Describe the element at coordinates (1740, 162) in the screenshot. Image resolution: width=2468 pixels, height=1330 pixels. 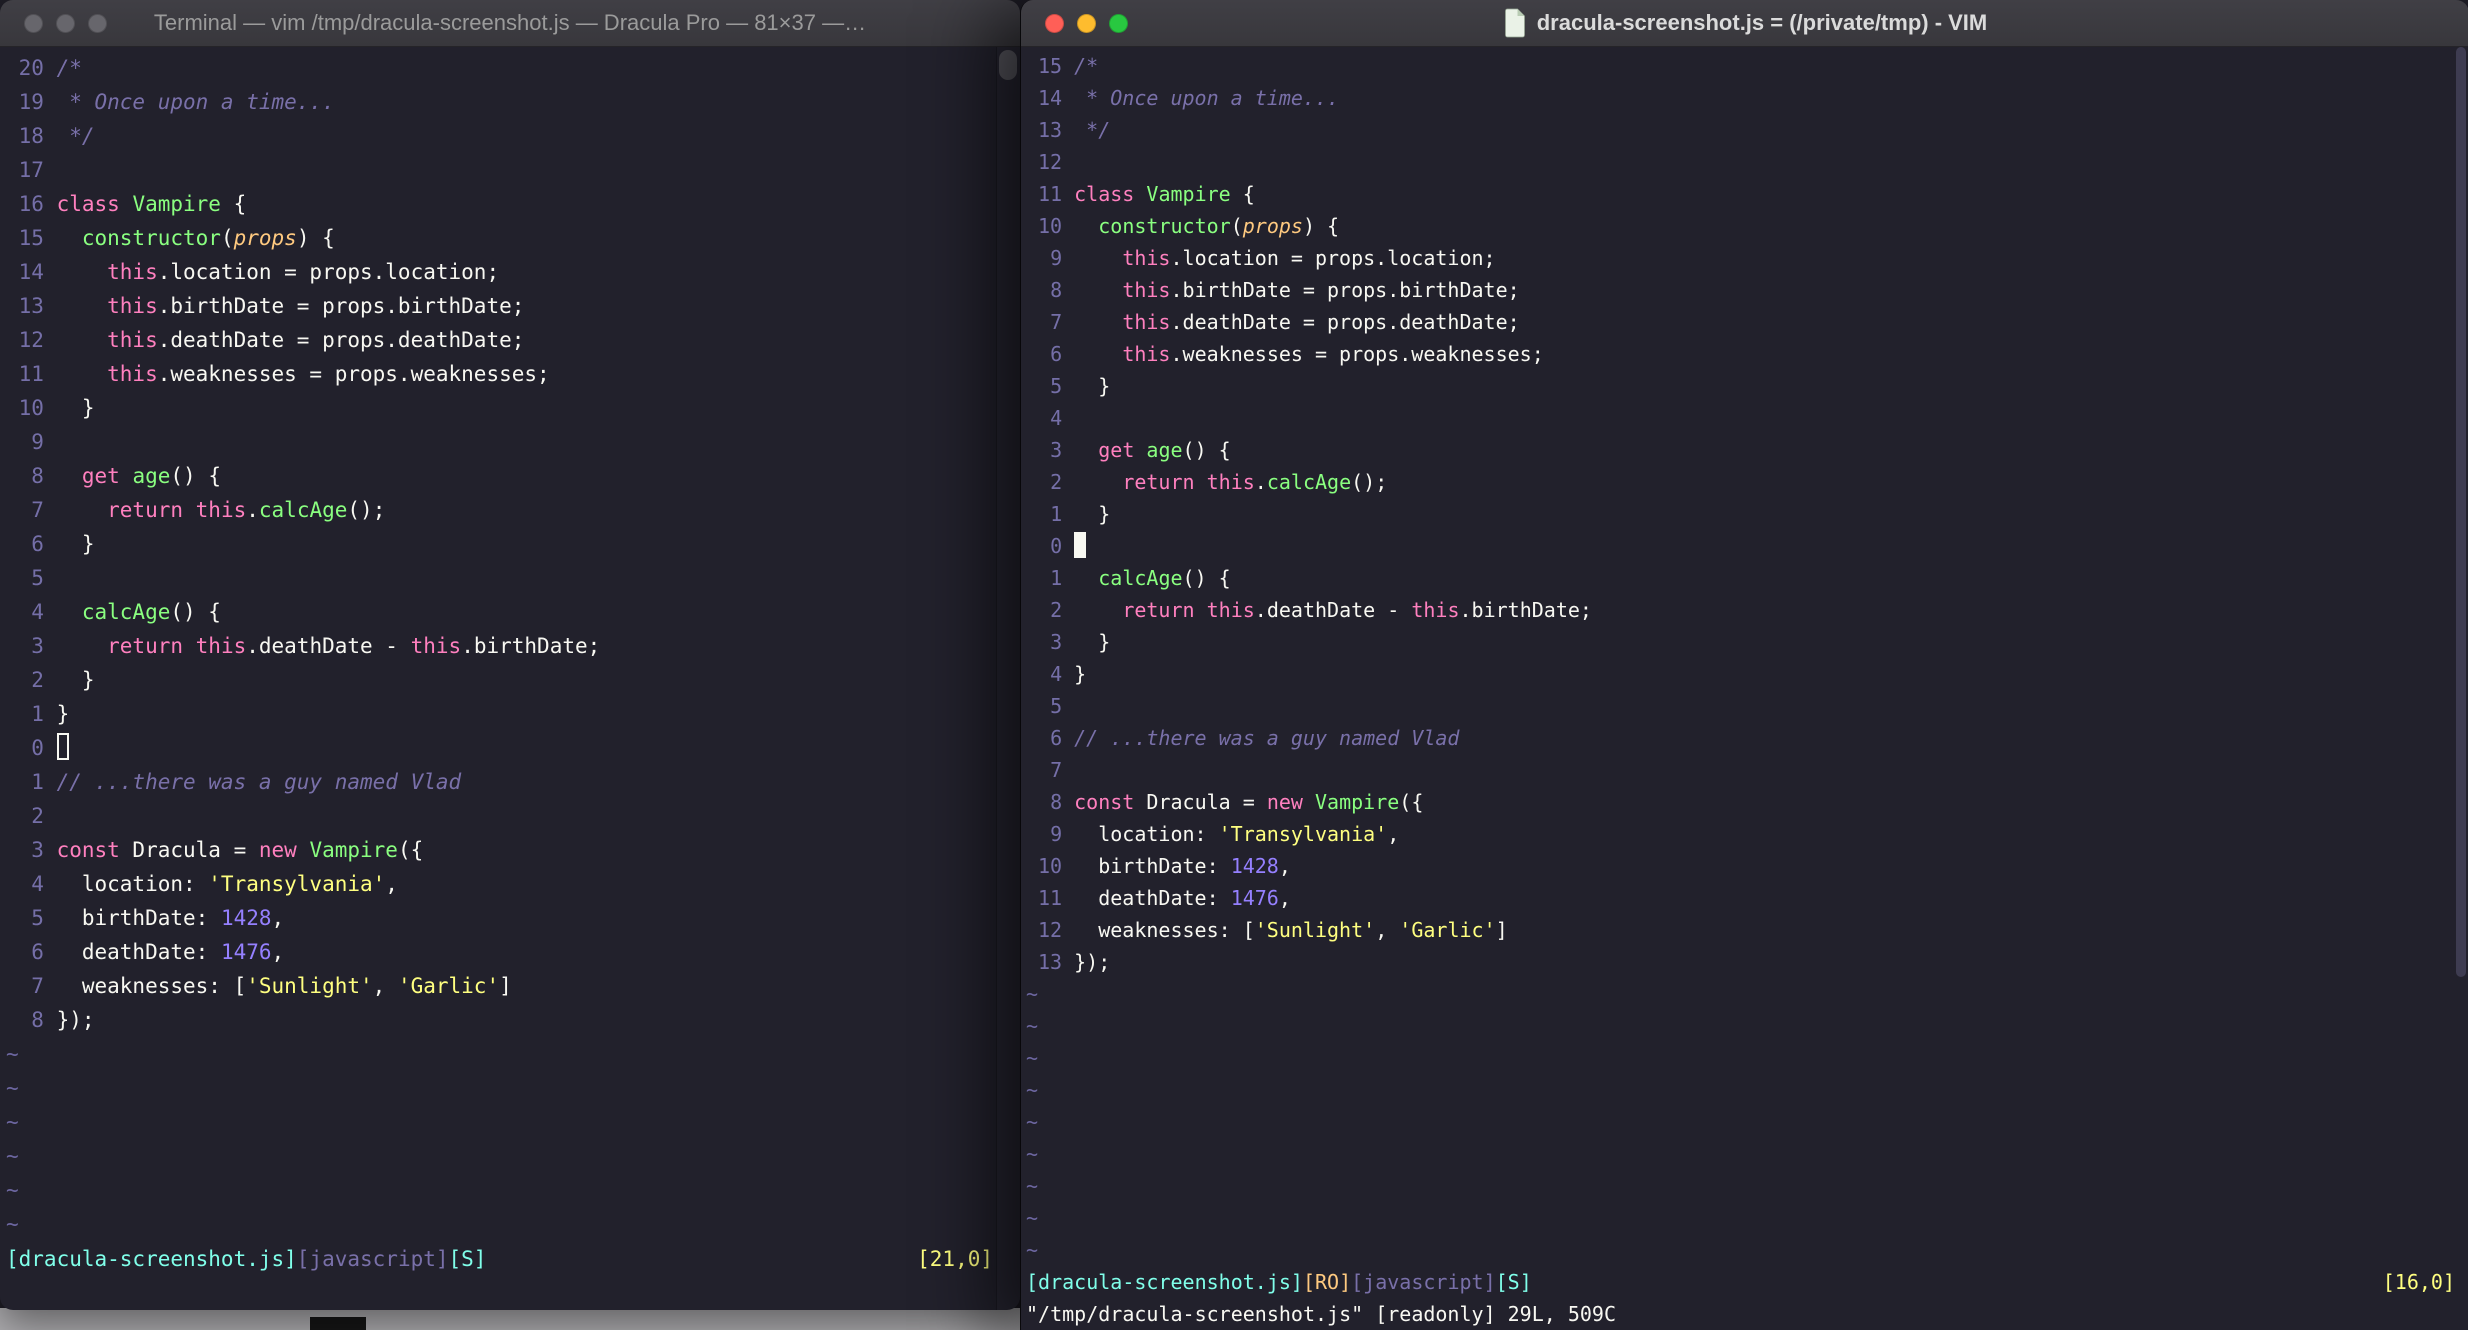
I see `code-line: 12` at that location.